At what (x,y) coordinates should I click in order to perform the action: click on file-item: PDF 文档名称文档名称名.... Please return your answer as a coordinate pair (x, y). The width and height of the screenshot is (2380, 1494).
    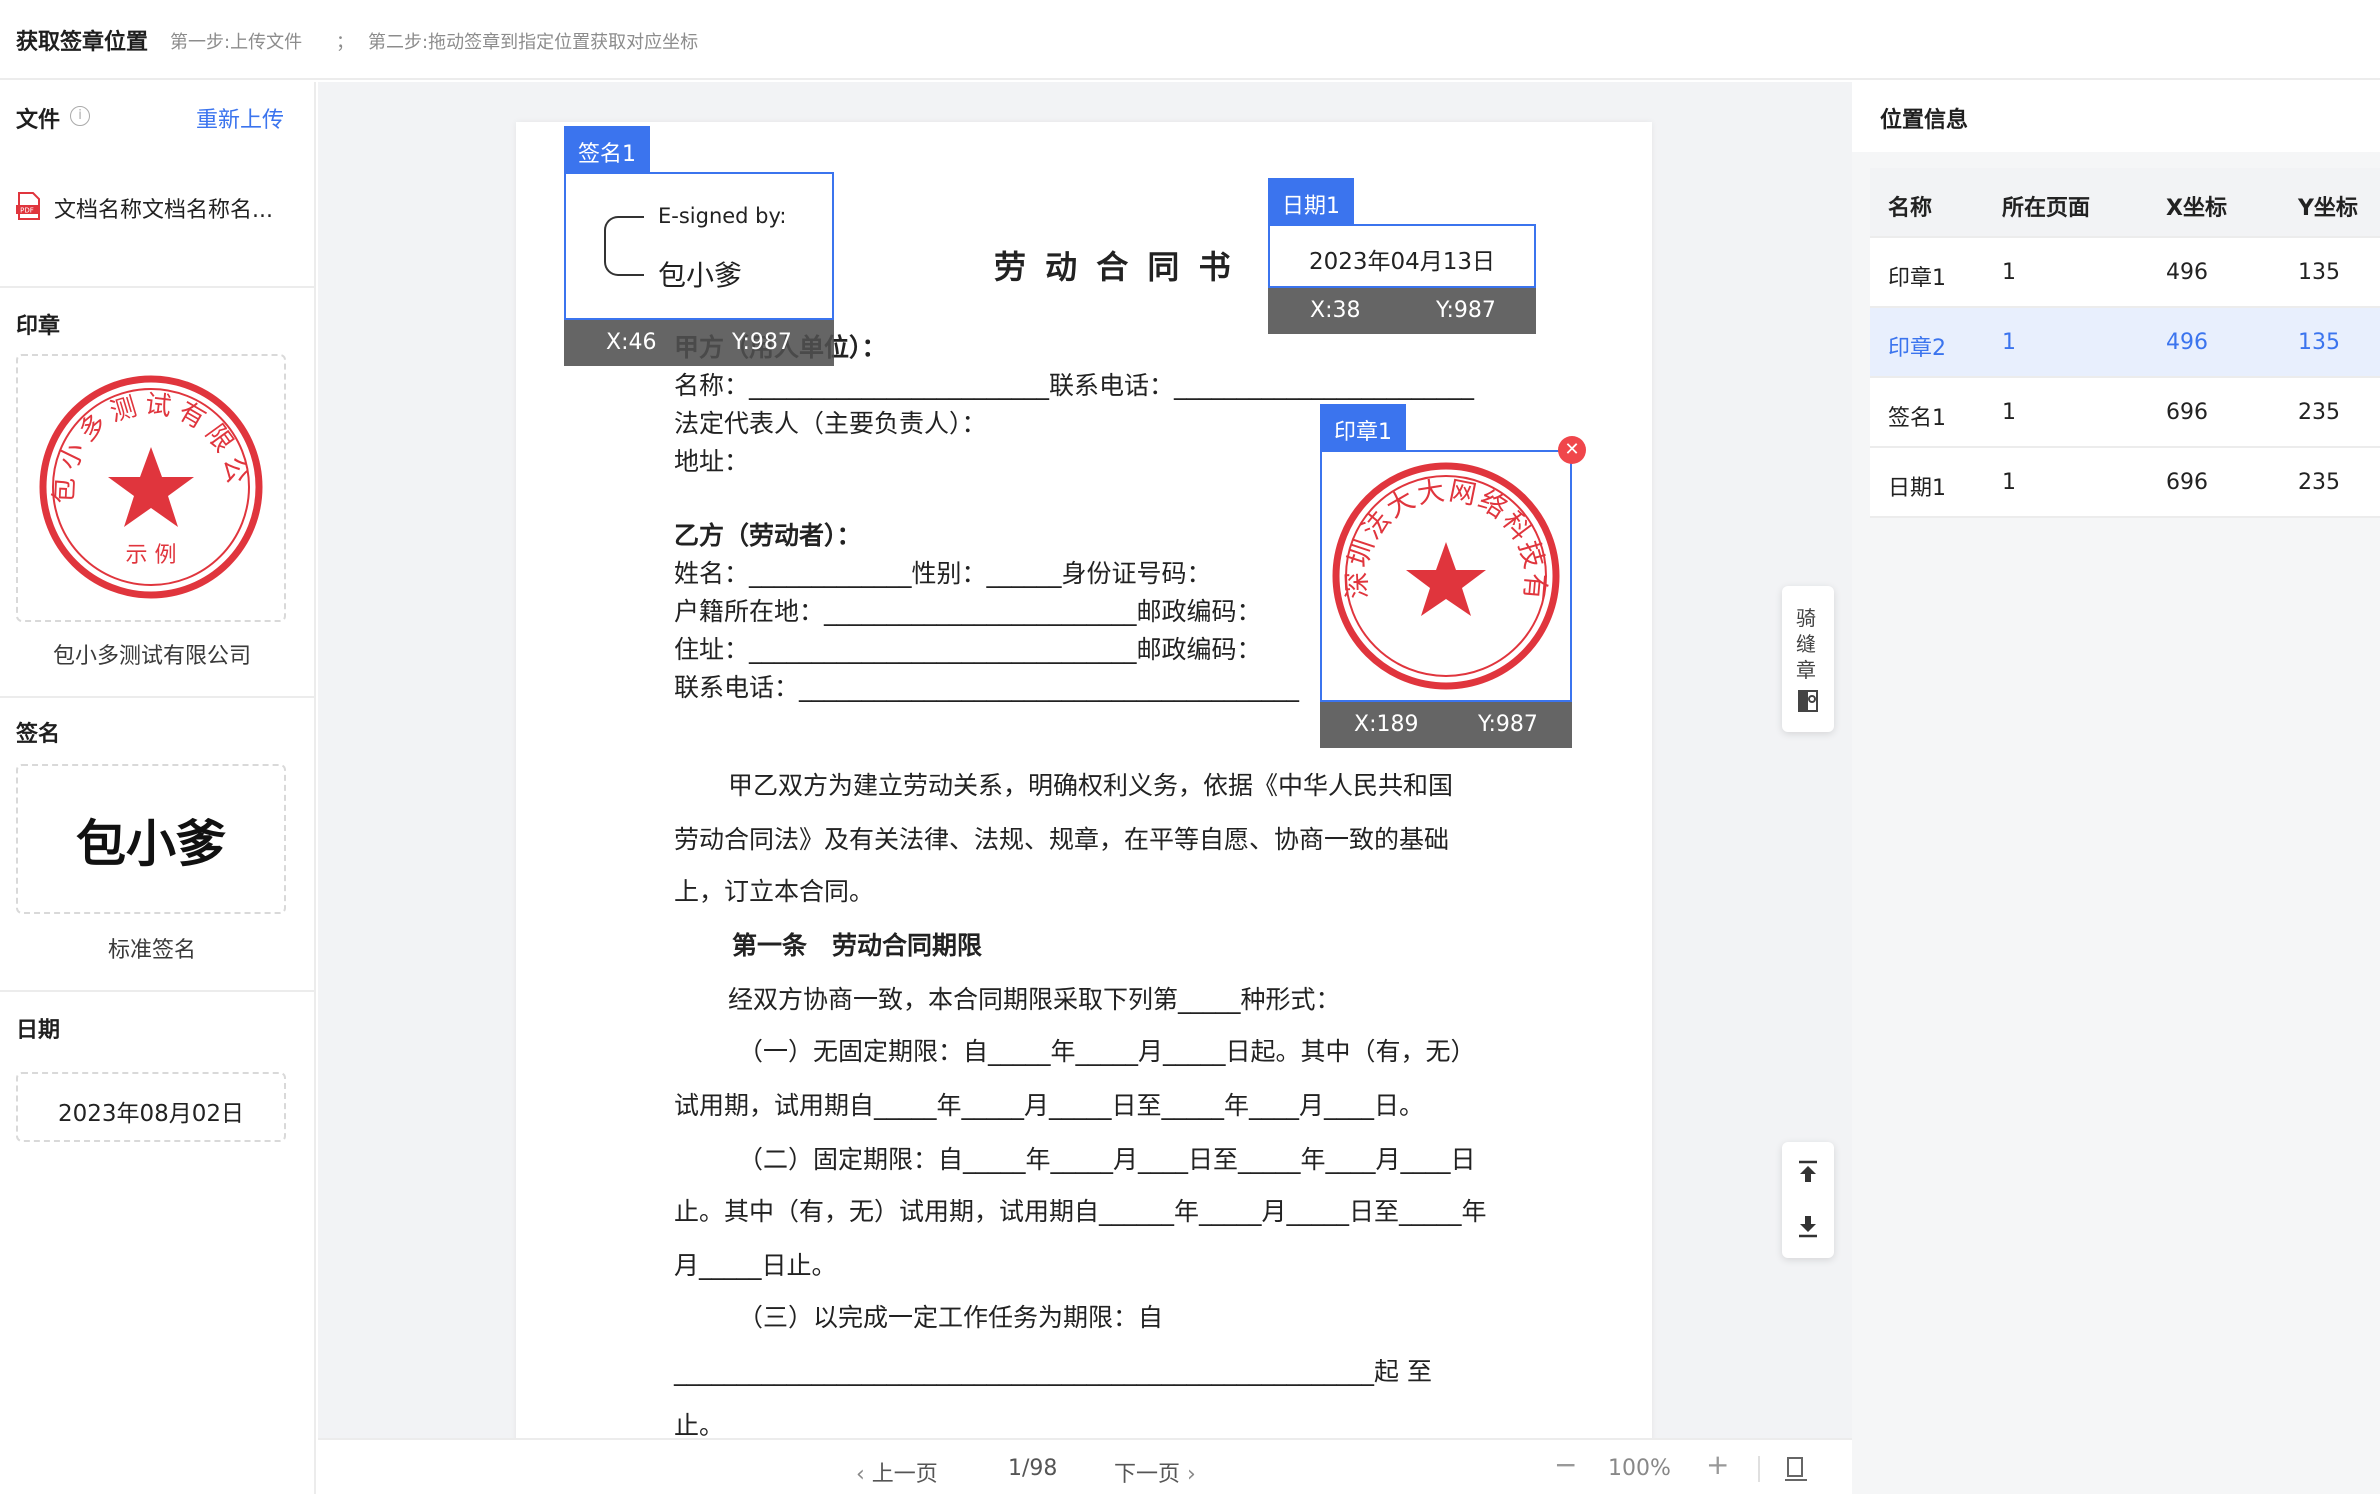
    Looking at the image, I should click on (161, 207).